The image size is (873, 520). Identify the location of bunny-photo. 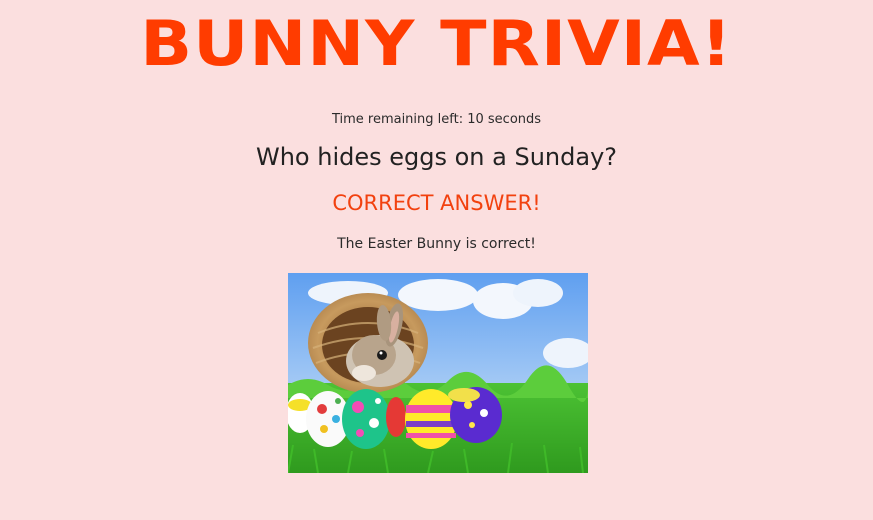
(438, 373).